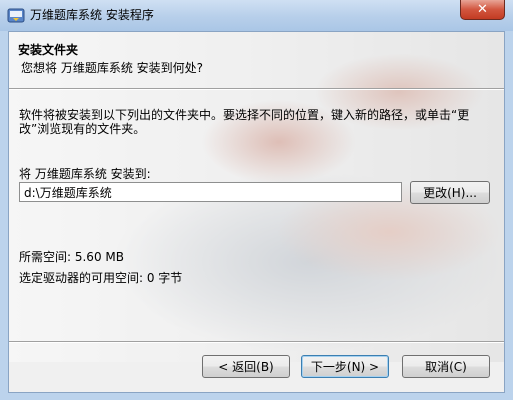  What do you see at coordinates (256, 342) in the screenshot?
I see `footer-divider` at bounding box center [256, 342].